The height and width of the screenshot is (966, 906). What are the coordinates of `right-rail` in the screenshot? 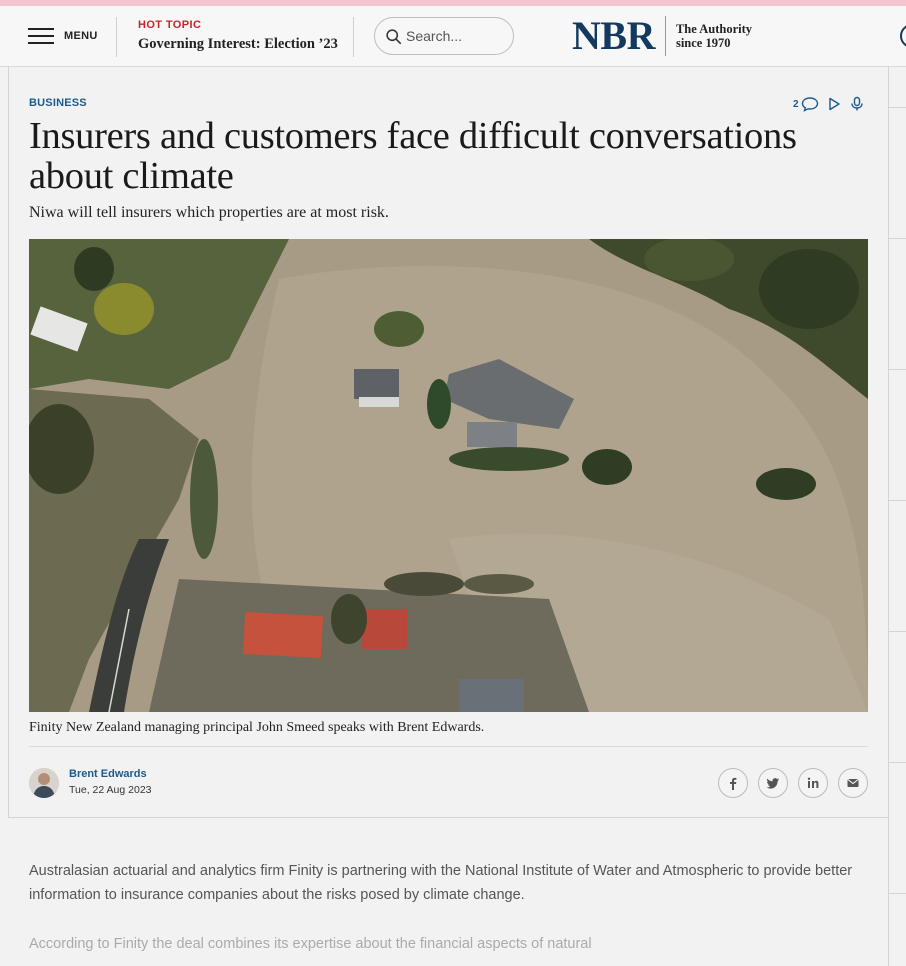 It's located at (897, 516).